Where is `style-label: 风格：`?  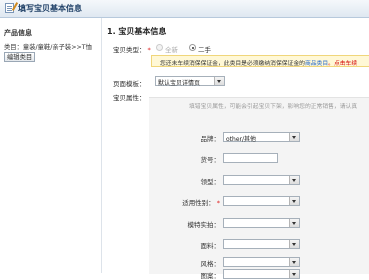 style-label: 风格： is located at coordinates (210, 264).